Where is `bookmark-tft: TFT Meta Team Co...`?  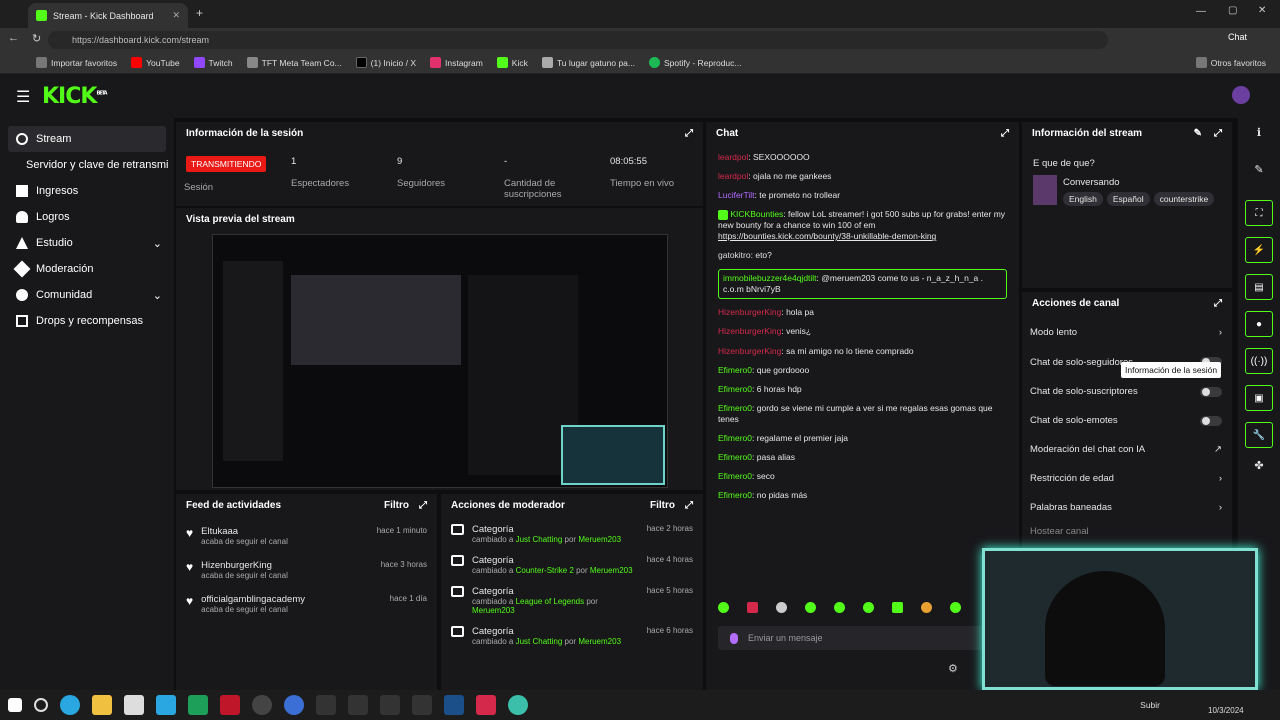 bookmark-tft: TFT Meta Team Co... is located at coordinates (294, 62).